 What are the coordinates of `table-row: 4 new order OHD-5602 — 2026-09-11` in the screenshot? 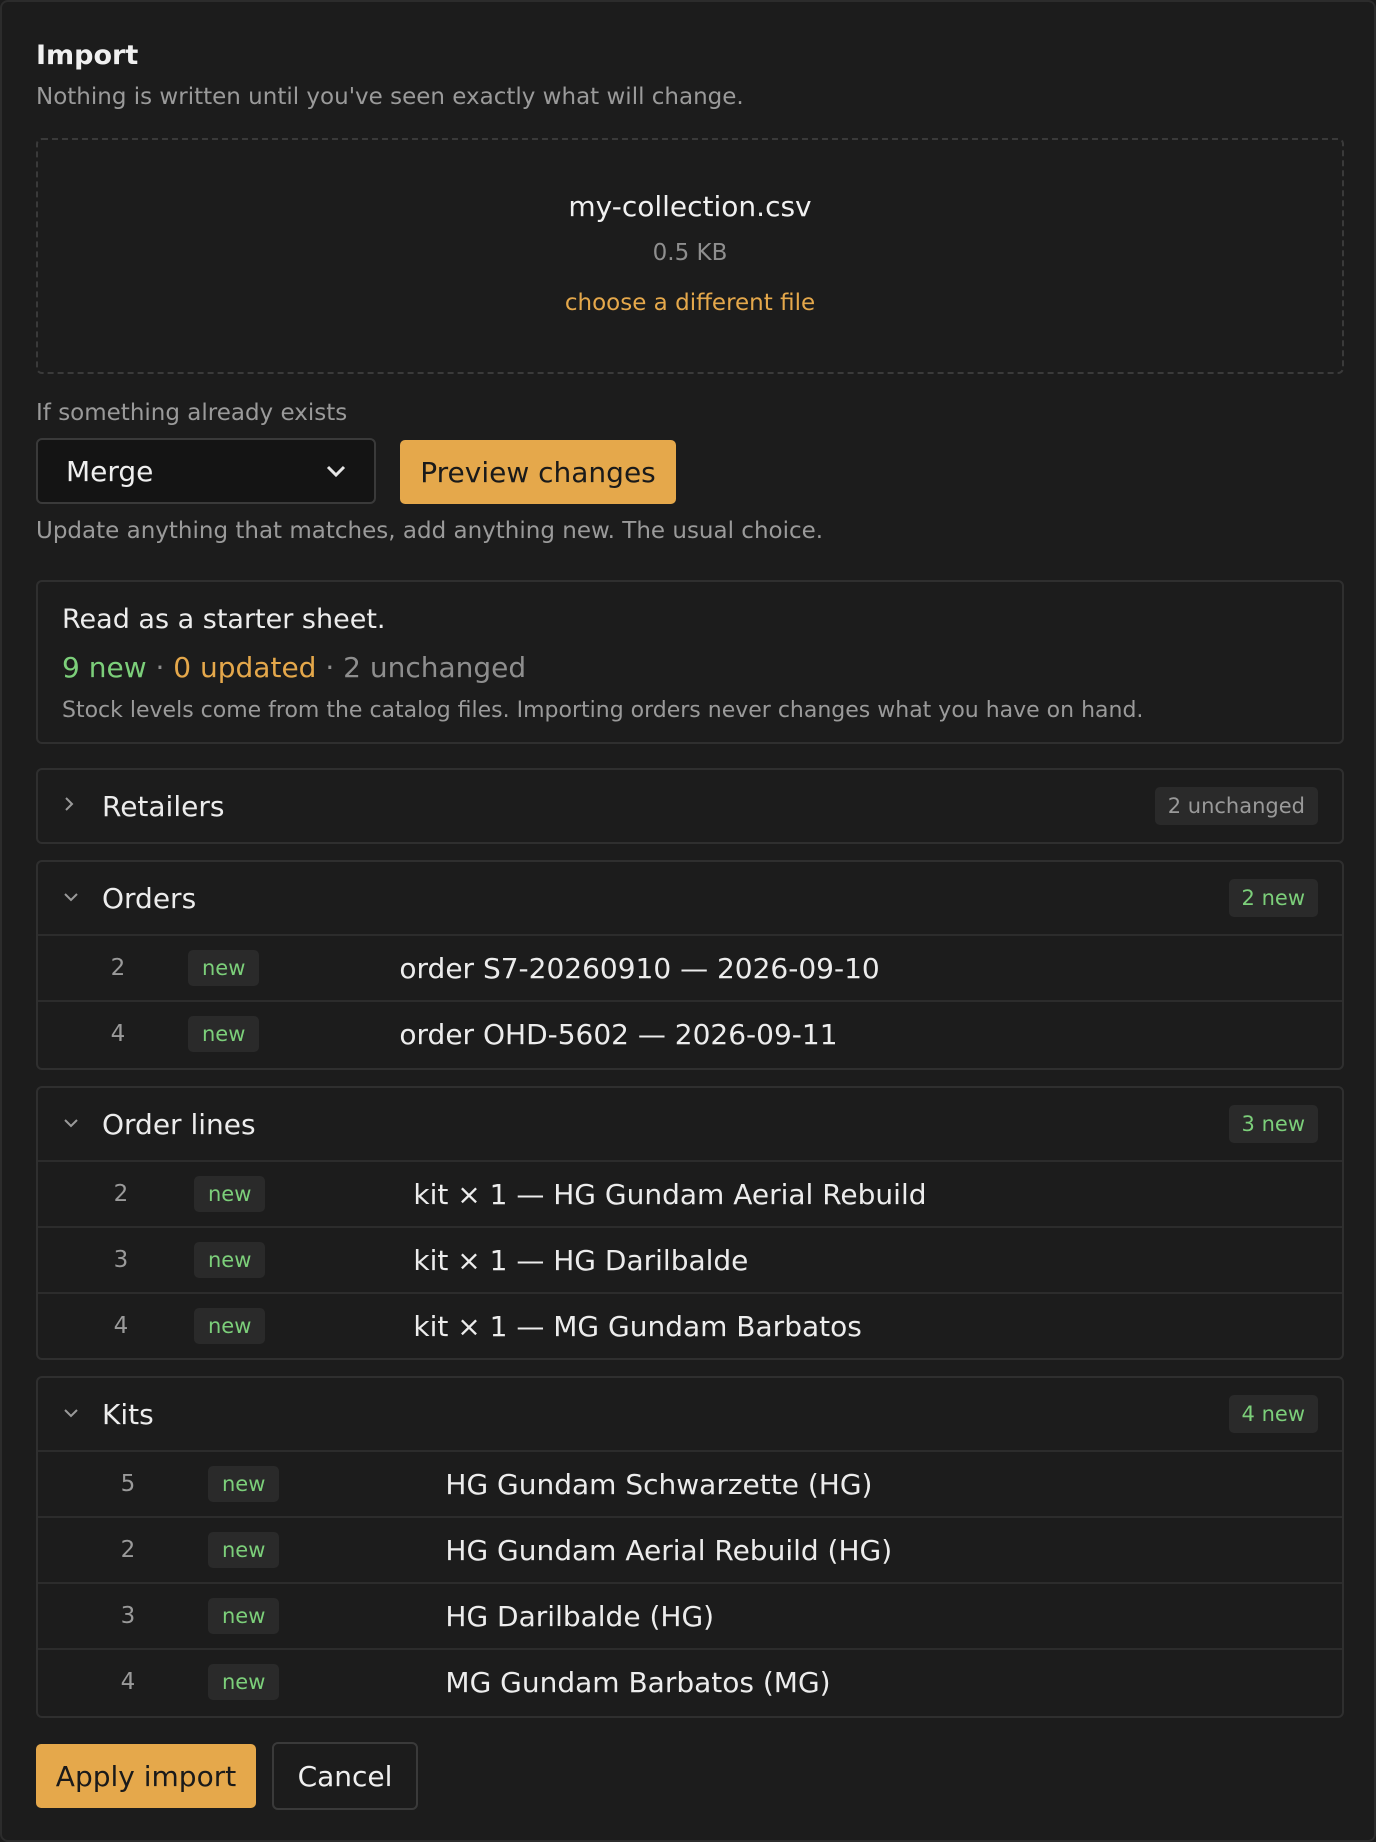 It's located at (690, 1033).